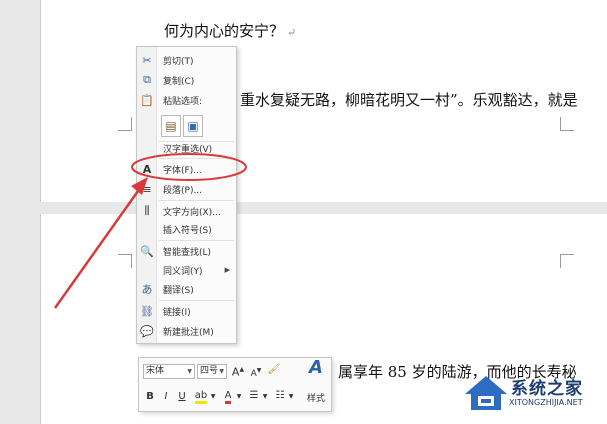 This screenshot has width=607, height=424. Describe the element at coordinates (150, 231) in the screenshot. I see `red-annotation` at that location.